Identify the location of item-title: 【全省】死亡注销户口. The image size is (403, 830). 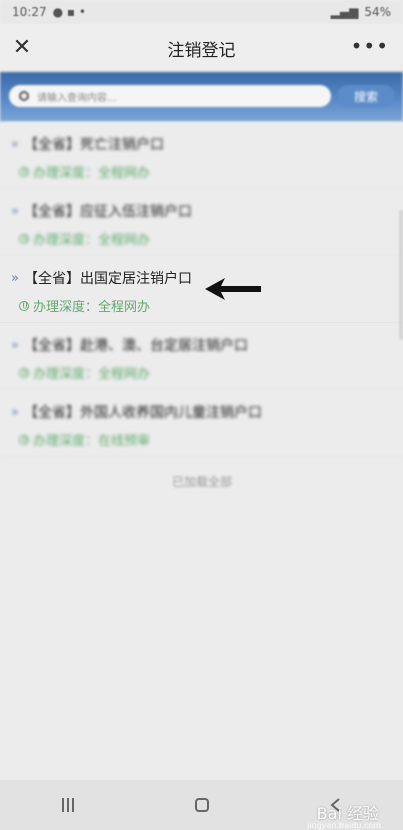
(94, 145).